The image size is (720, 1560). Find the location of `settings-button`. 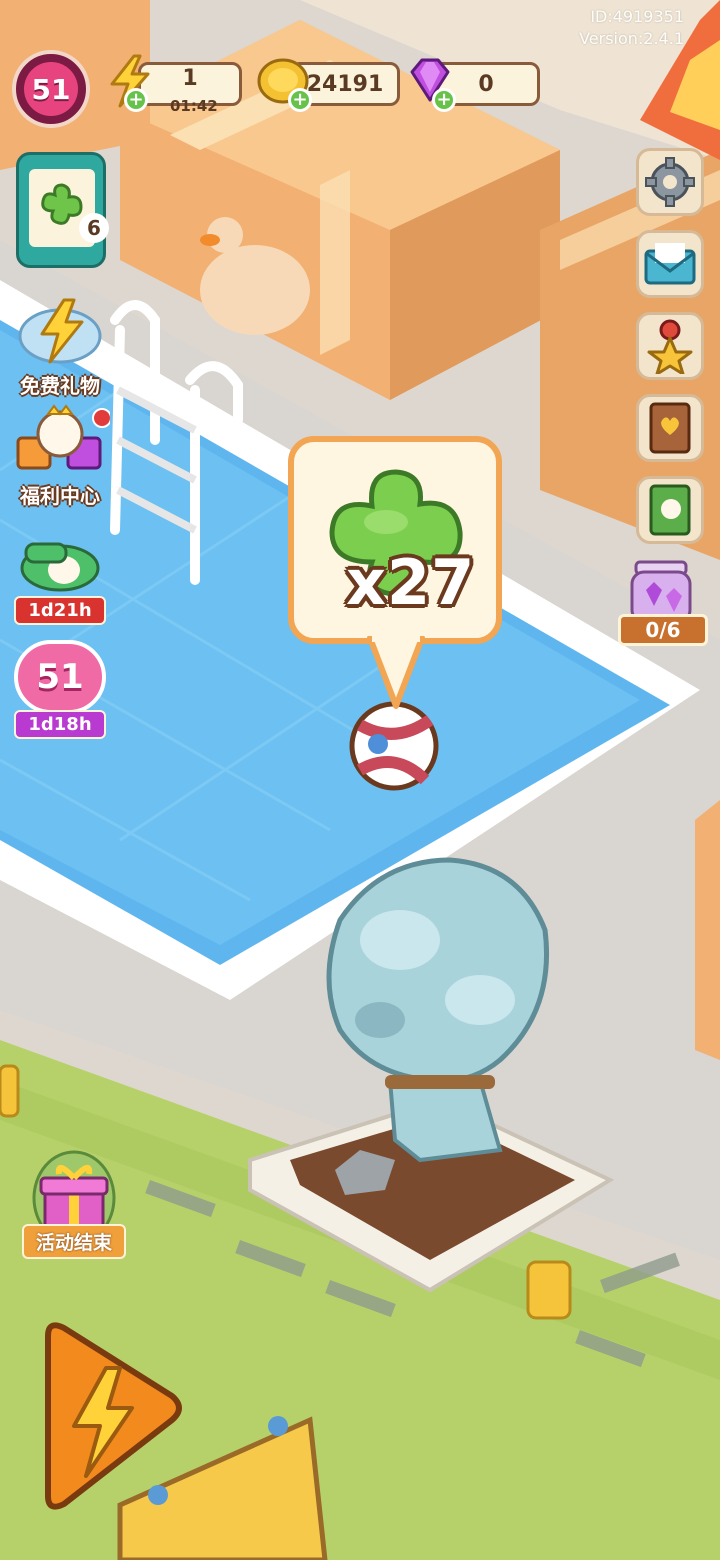

settings-button is located at coordinates (670, 182).